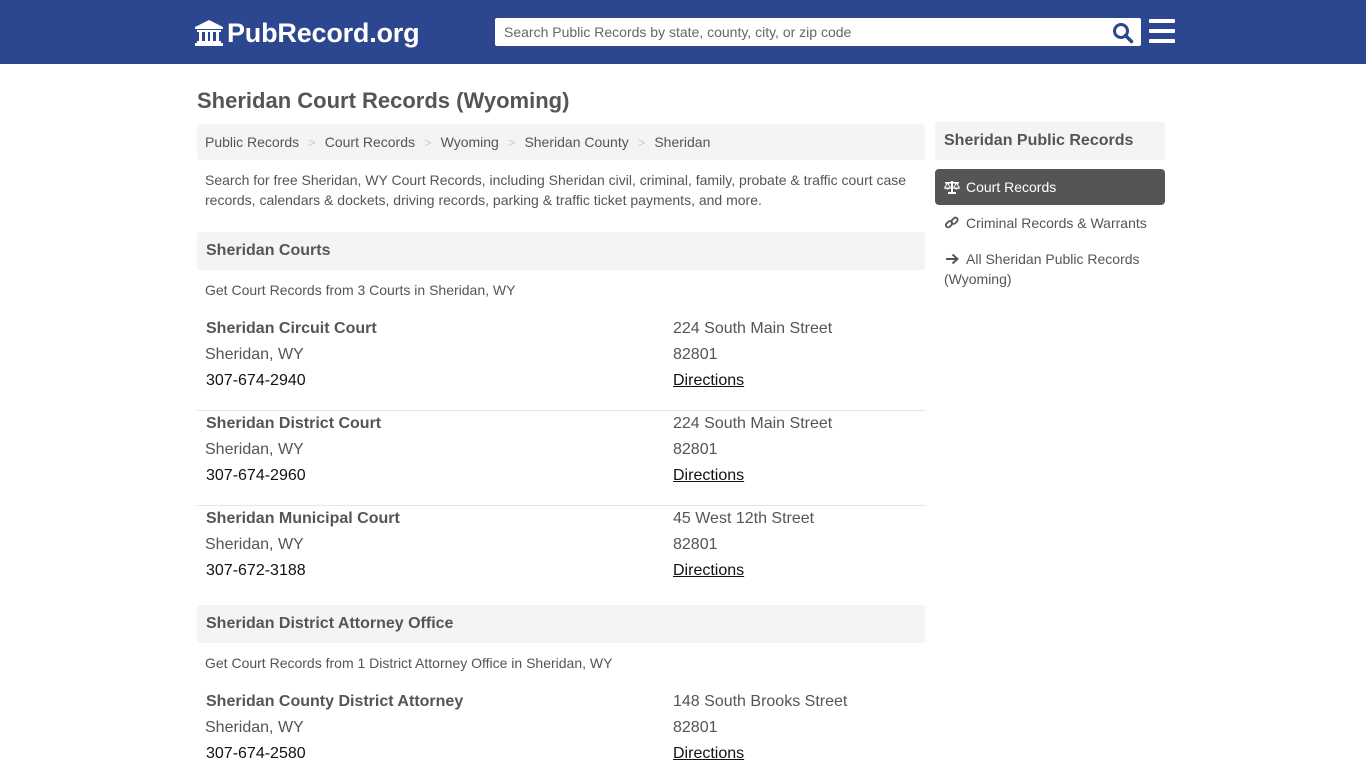 The width and height of the screenshot is (1366, 784). What do you see at coordinates (254, 727) in the screenshot?
I see `office-city: Sheridan, WY` at bounding box center [254, 727].